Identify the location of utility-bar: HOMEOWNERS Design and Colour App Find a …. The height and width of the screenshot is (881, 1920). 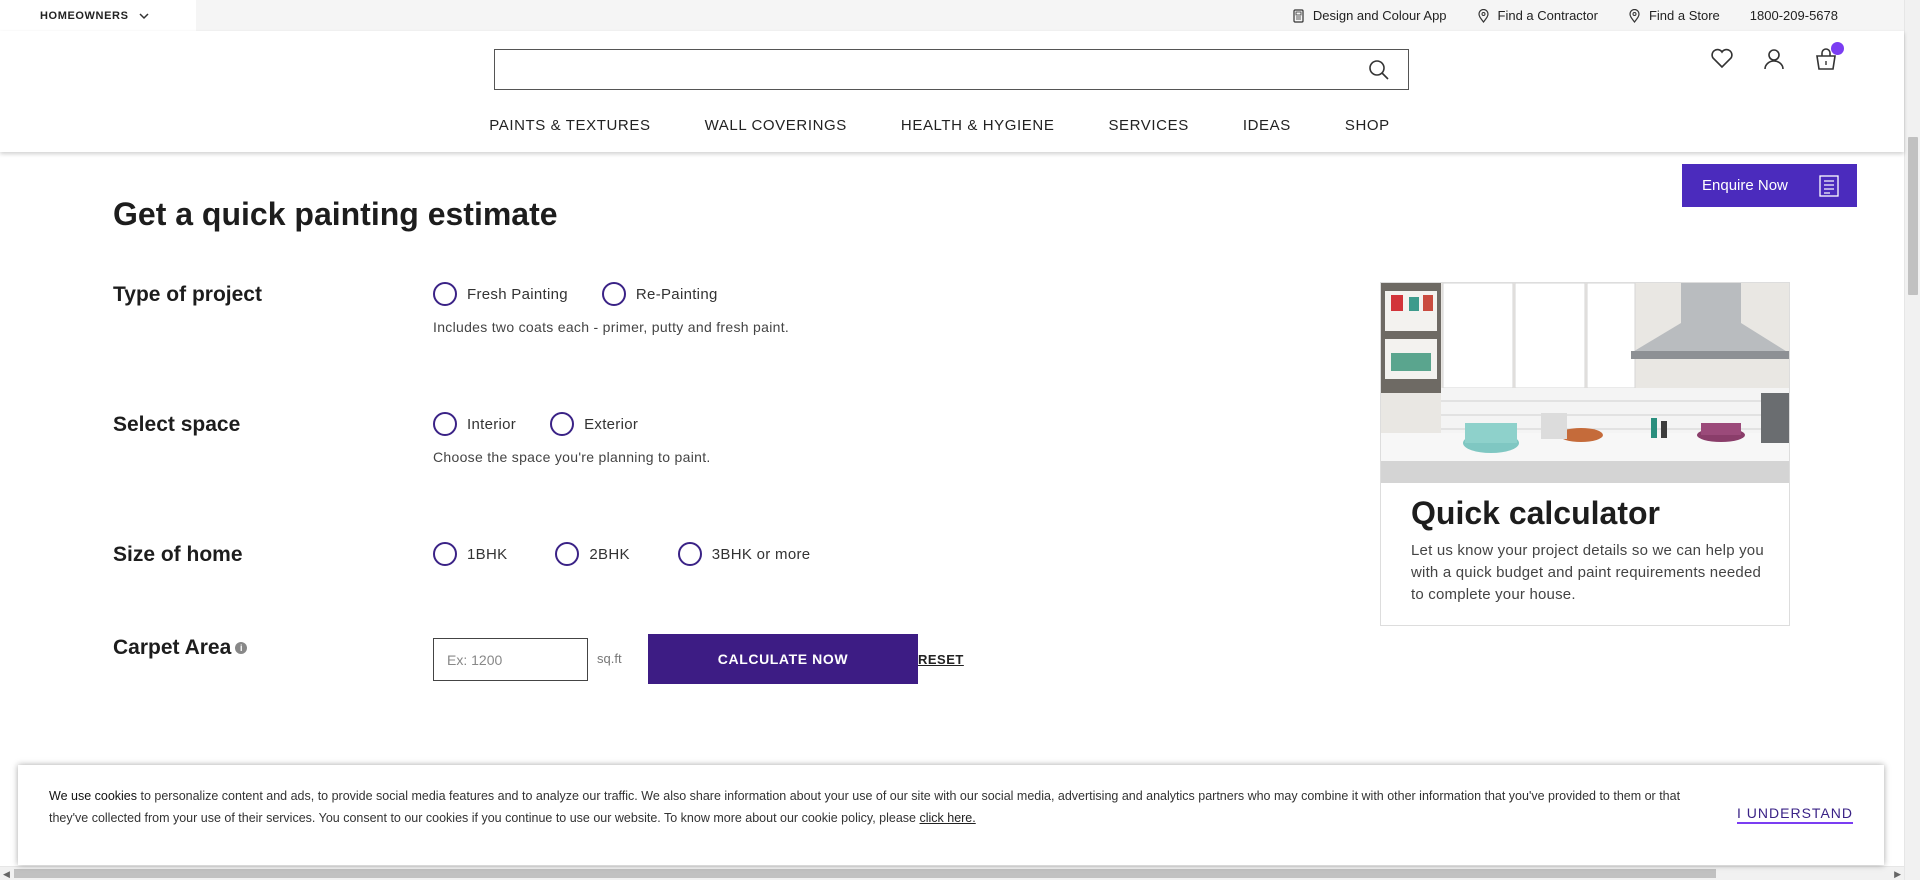
(952, 15).